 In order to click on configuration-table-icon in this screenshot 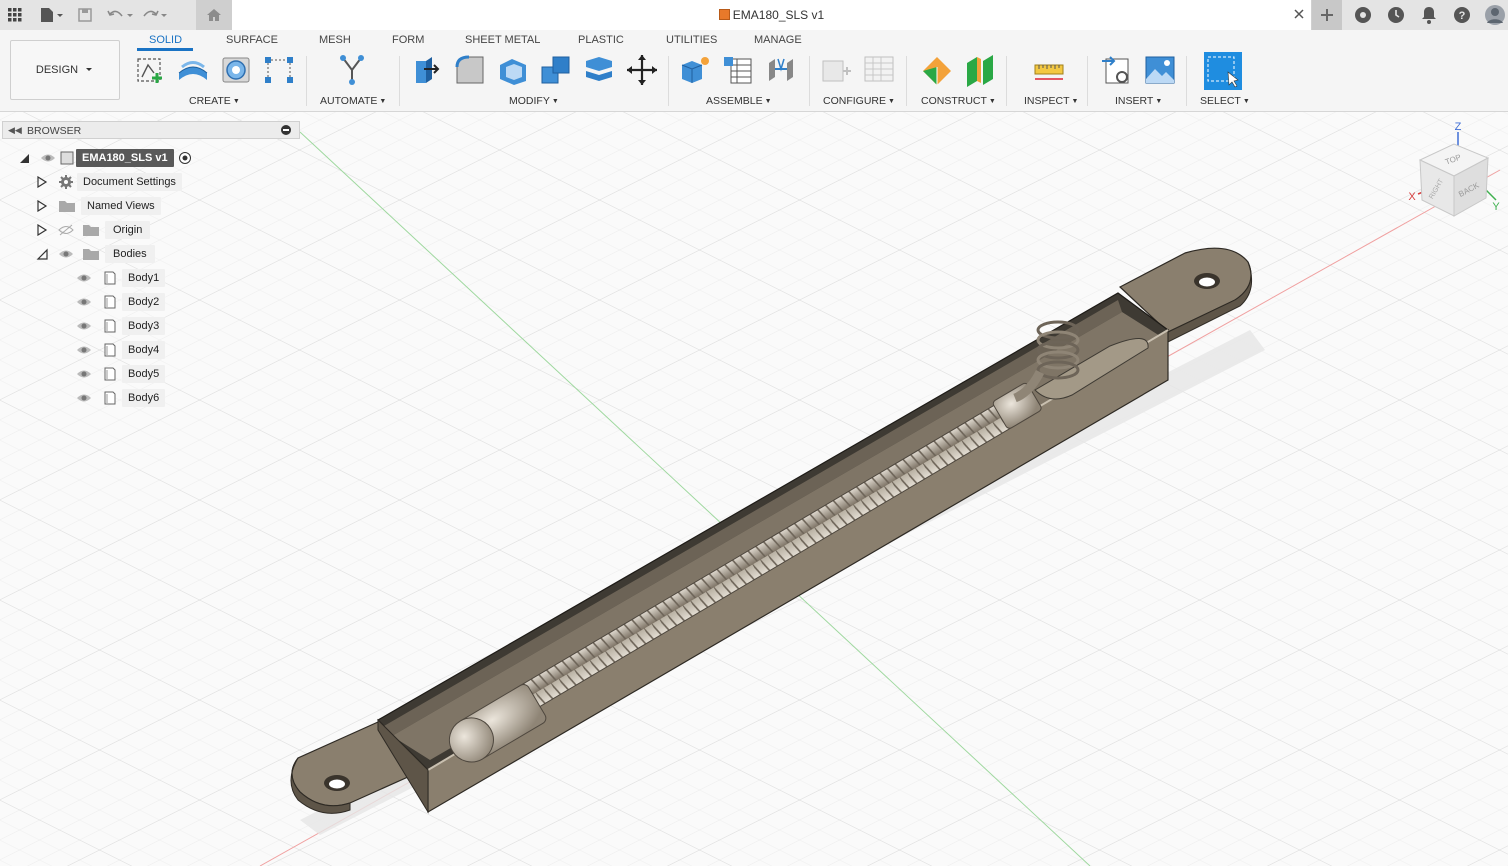, I will do `click(879, 70)`.